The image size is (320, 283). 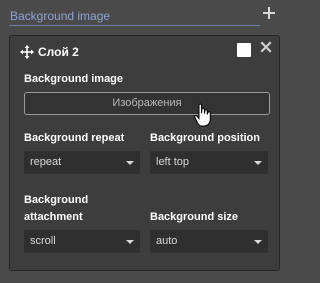 I want to click on layer-visibility-checkbox, so click(x=244, y=50).